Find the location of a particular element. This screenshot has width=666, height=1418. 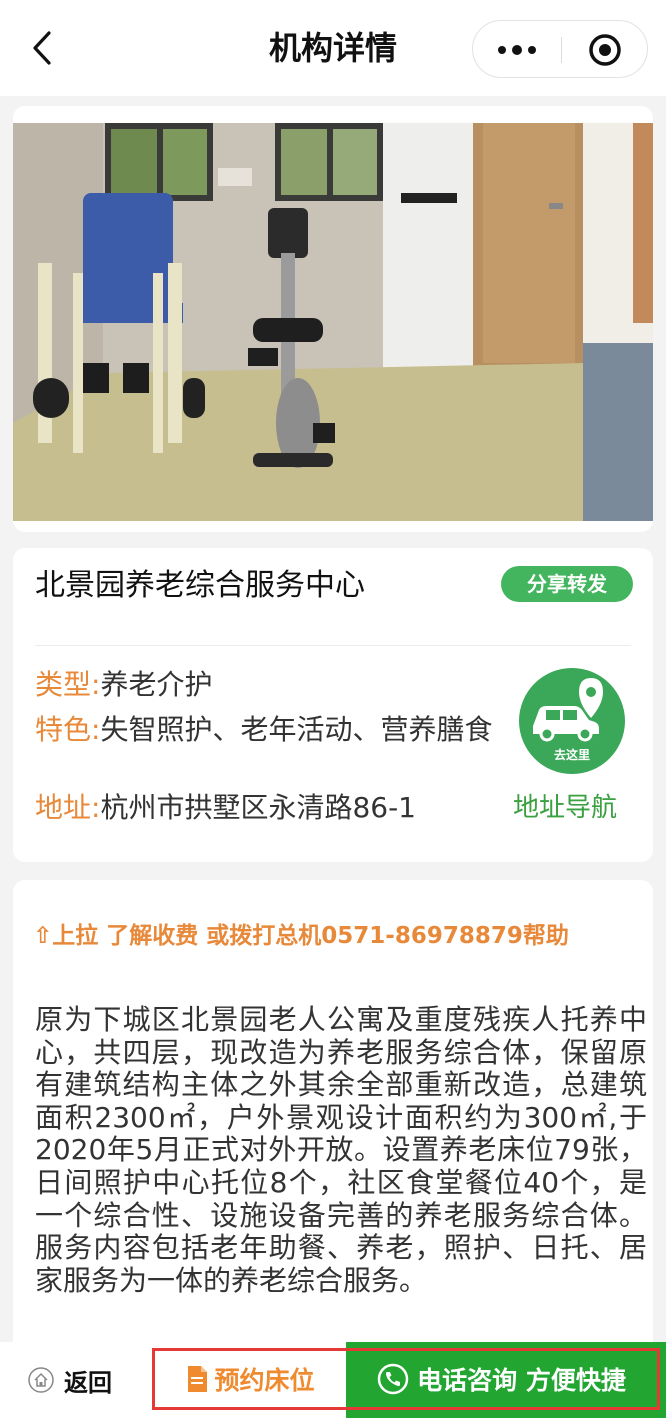

address-navigate-link: 地址导航 is located at coordinates (565, 808).